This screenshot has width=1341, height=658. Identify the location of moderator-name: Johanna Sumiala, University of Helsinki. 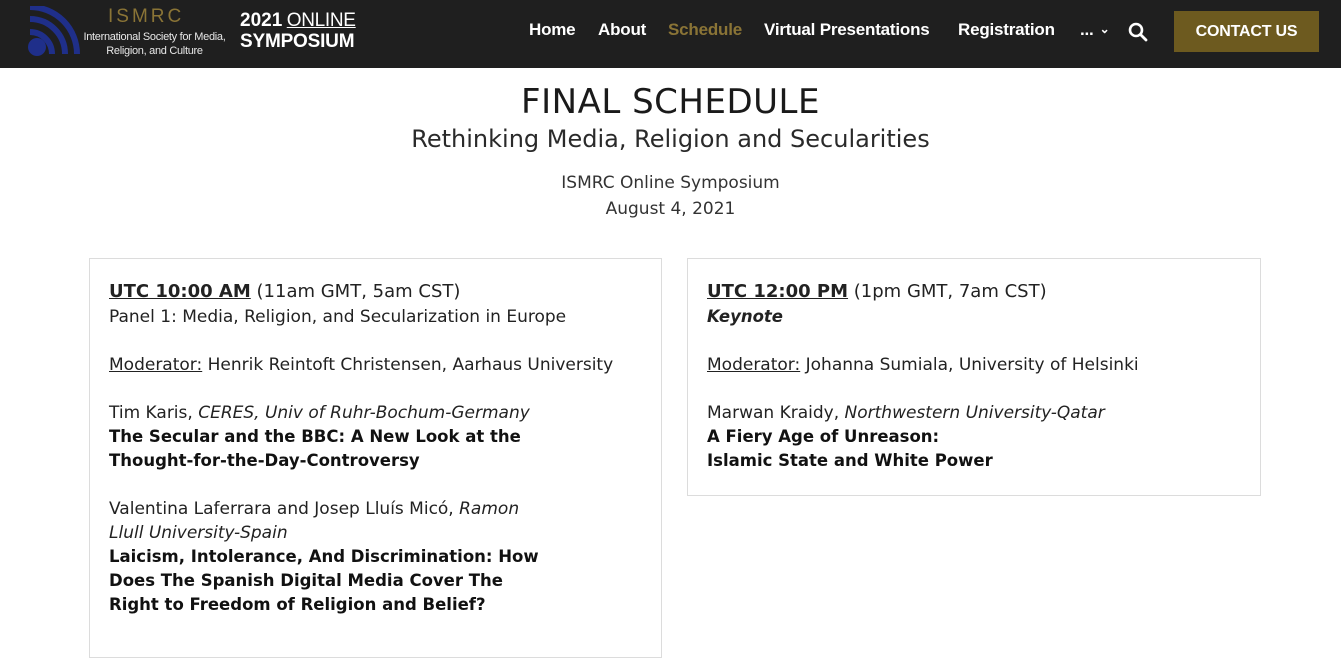
(972, 365).